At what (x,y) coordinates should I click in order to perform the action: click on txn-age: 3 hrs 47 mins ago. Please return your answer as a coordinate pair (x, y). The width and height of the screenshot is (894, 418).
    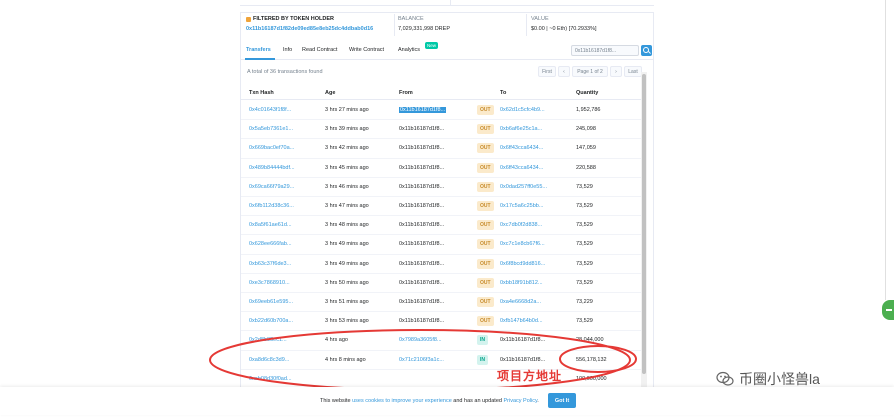
    Looking at the image, I should click on (347, 206).